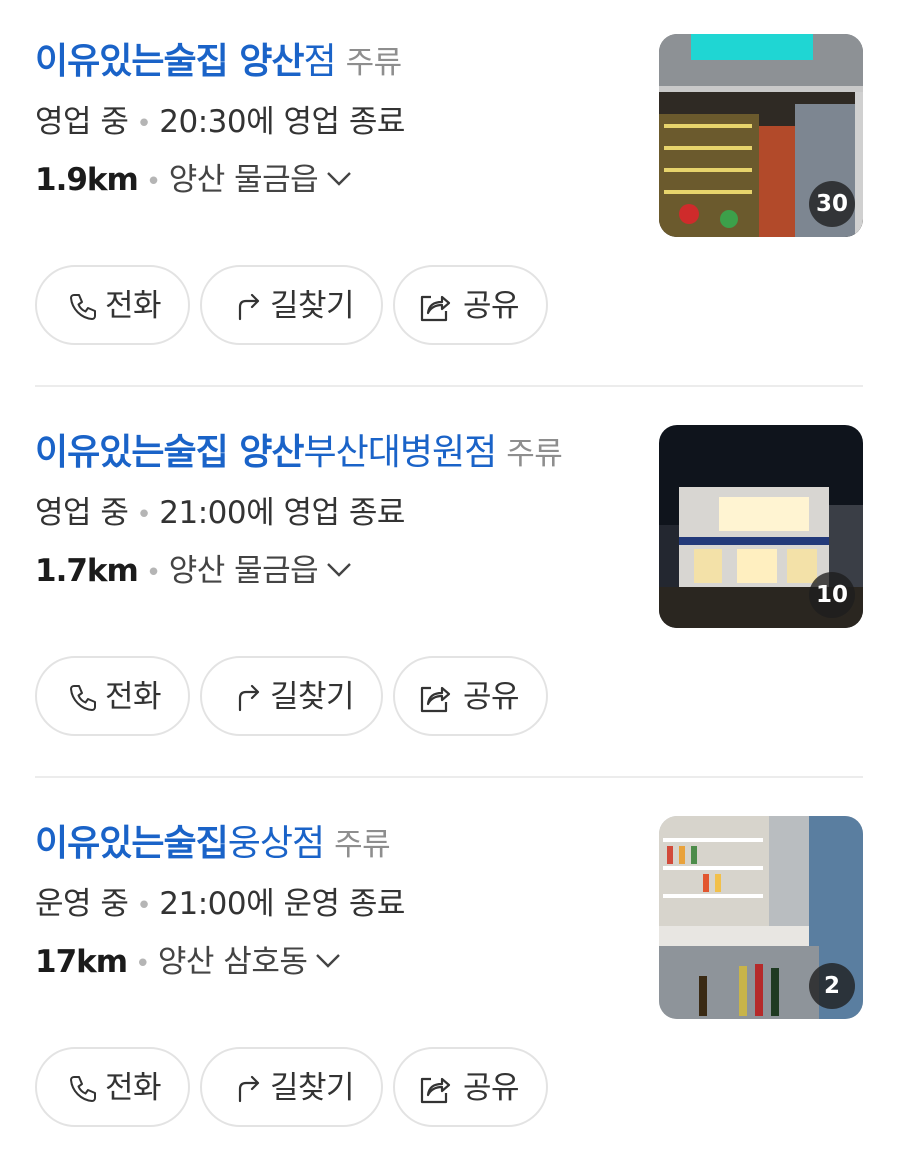 The width and height of the screenshot is (900, 1152). I want to click on business-status: 영업 중 • 20:30에 영업 종료, so click(220, 123).